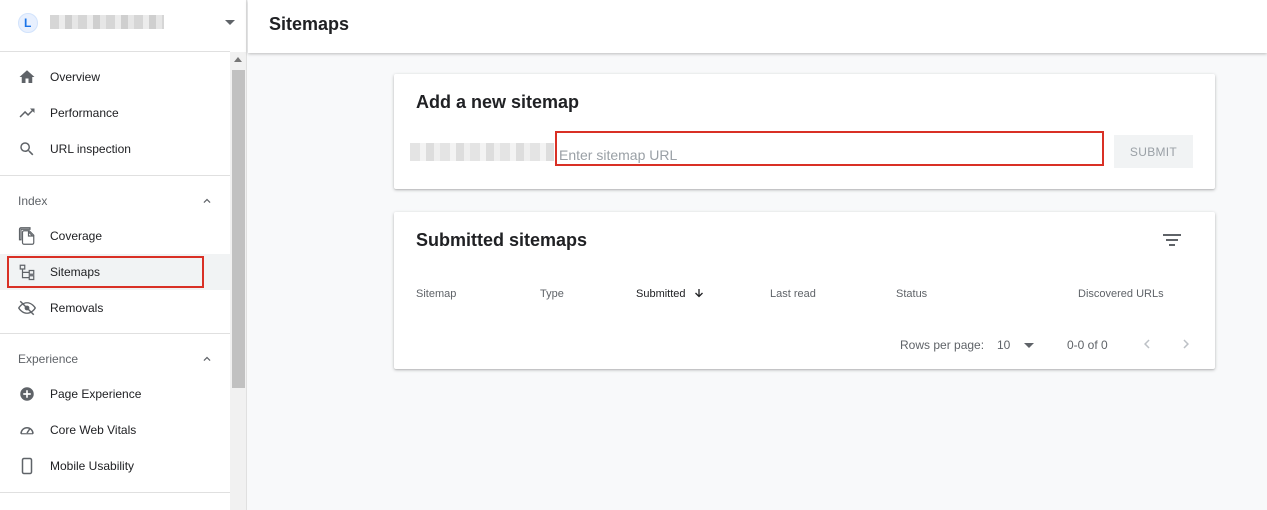 This screenshot has height=510, width=1267. I want to click on column-header-type: Type, so click(552, 294).